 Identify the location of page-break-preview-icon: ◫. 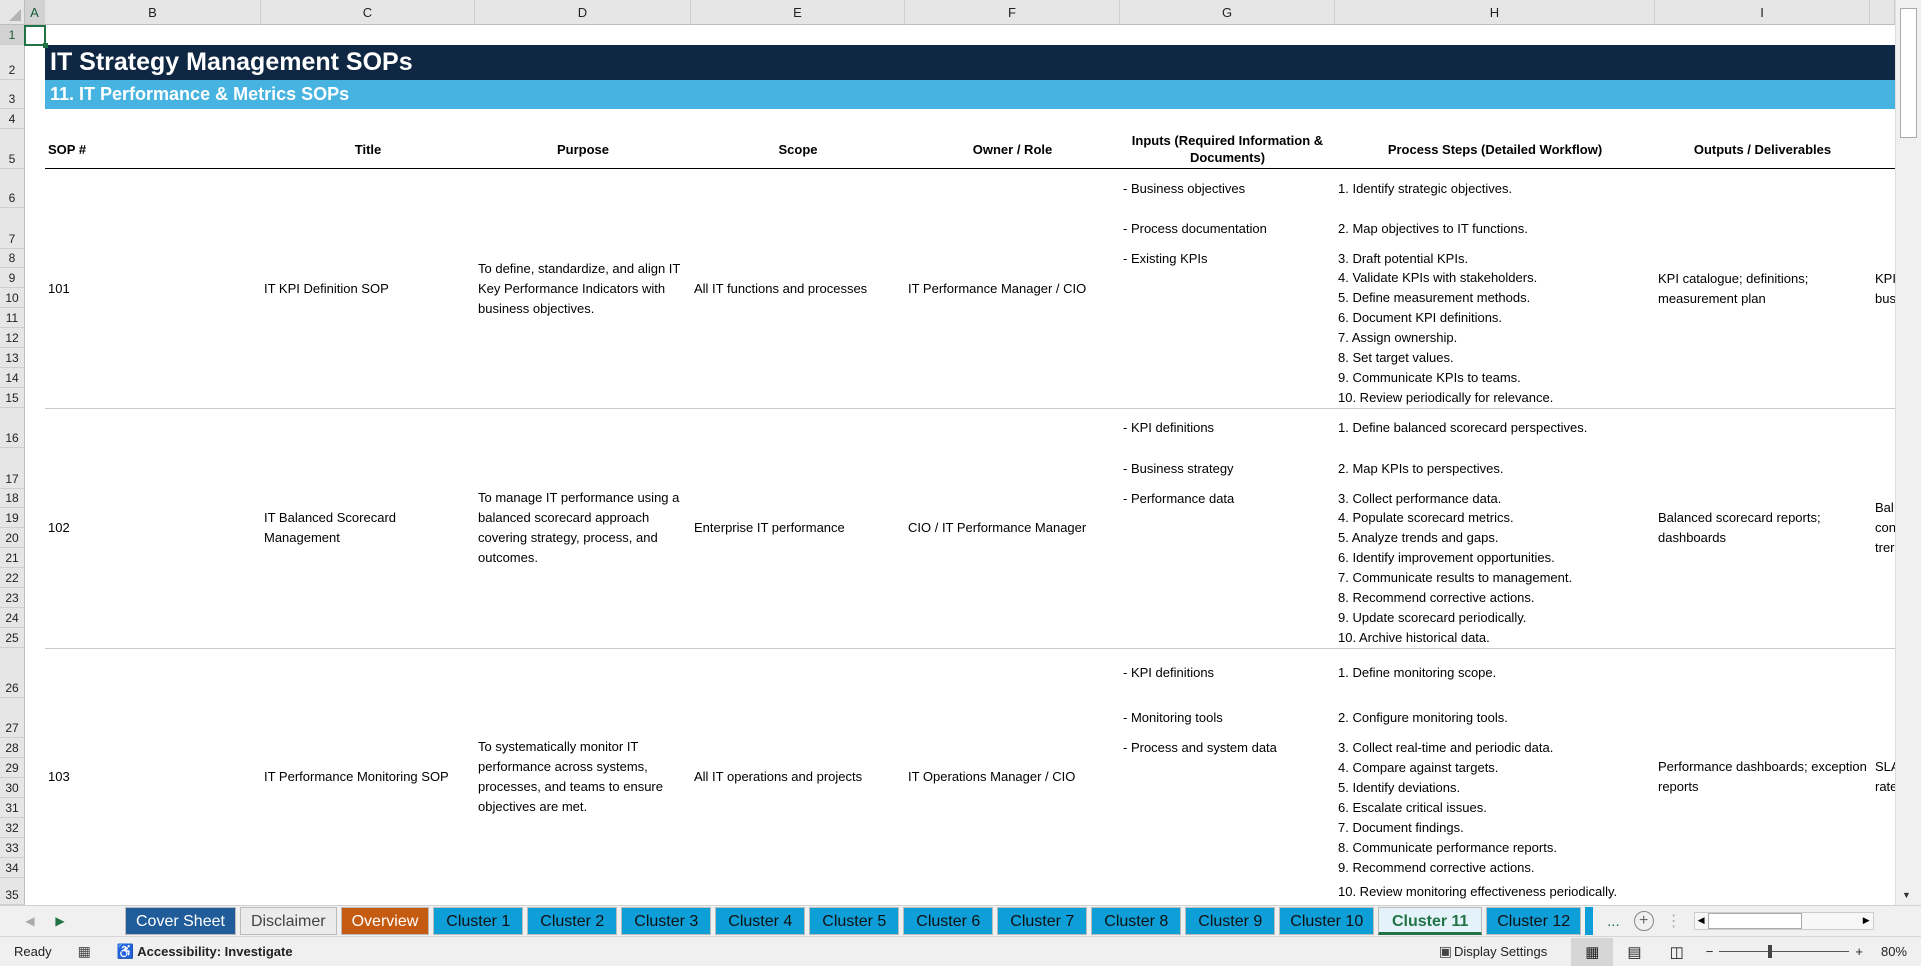
(1677, 952).